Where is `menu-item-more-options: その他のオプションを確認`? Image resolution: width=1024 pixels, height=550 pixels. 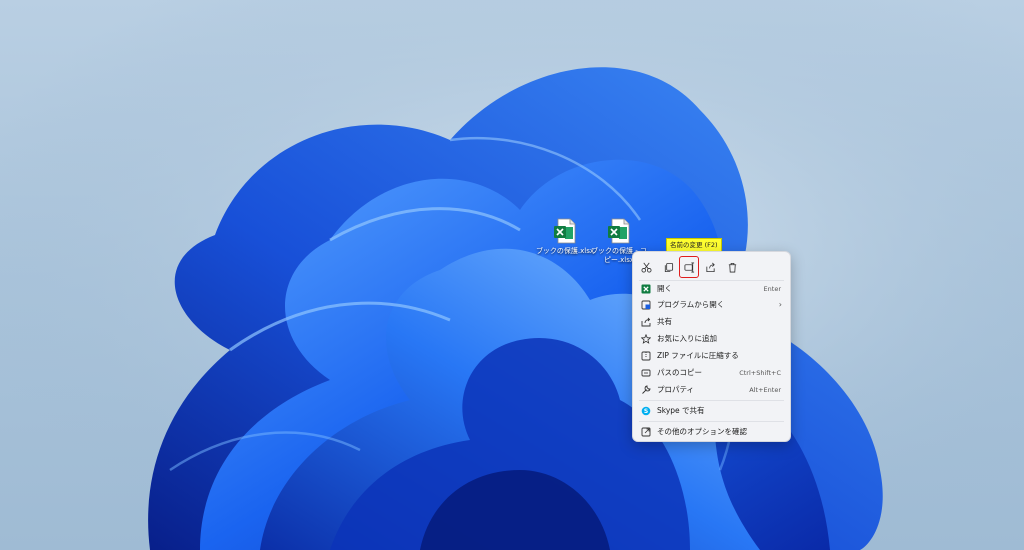
menu-item-more-options: その他のオプションを確認 is located at coordinates (711, 431).